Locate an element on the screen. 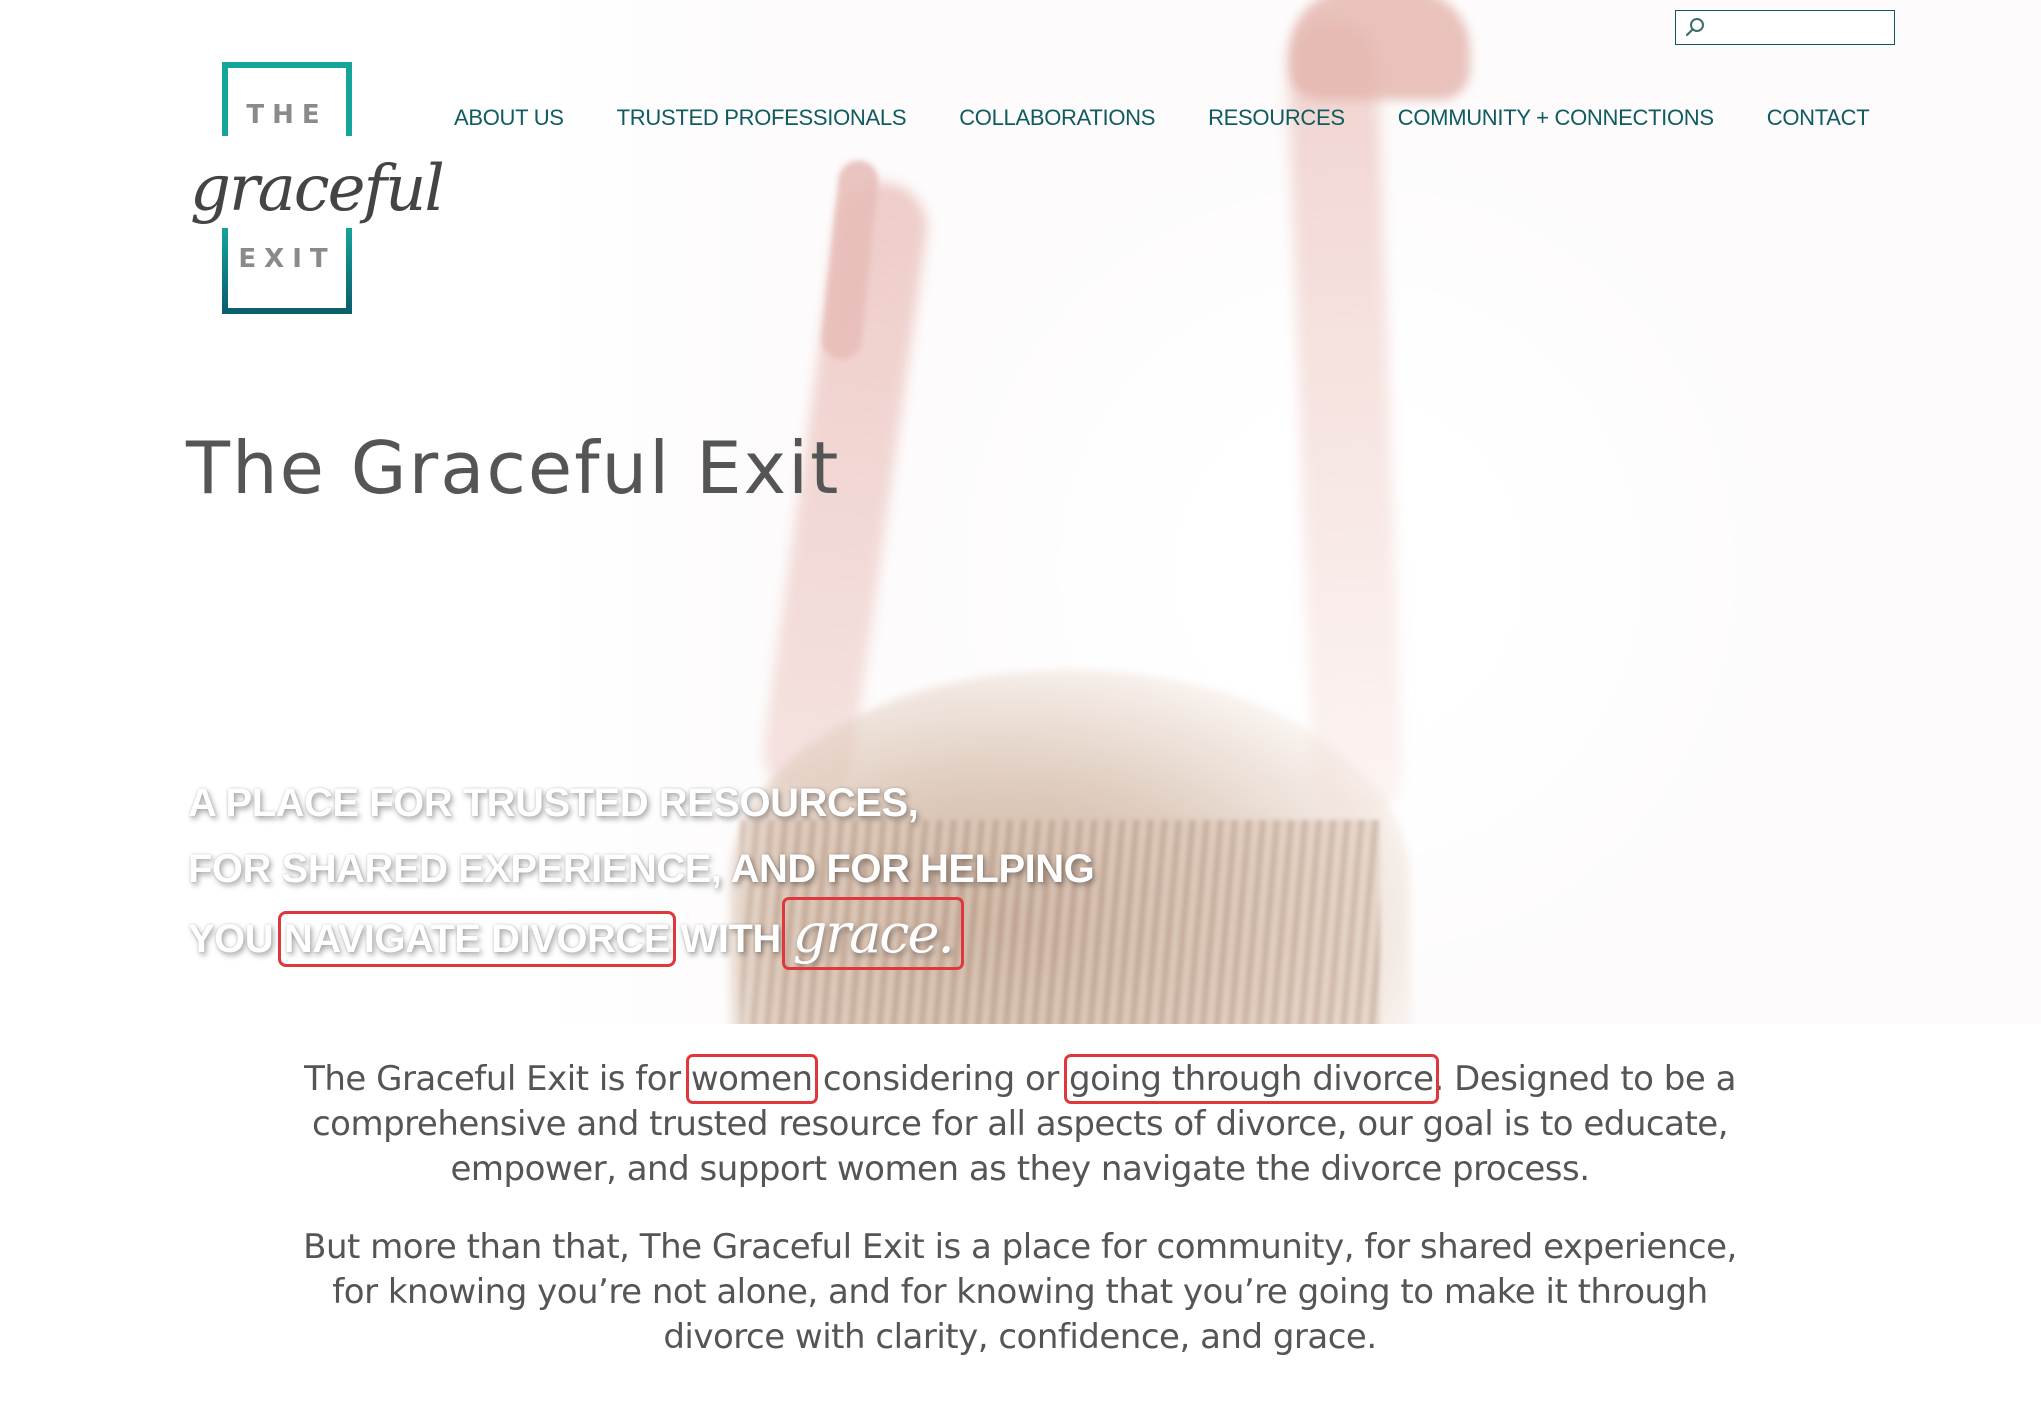 This screenshot has height=1415, width=2041. search-box is located at coordinates (1785, 27).